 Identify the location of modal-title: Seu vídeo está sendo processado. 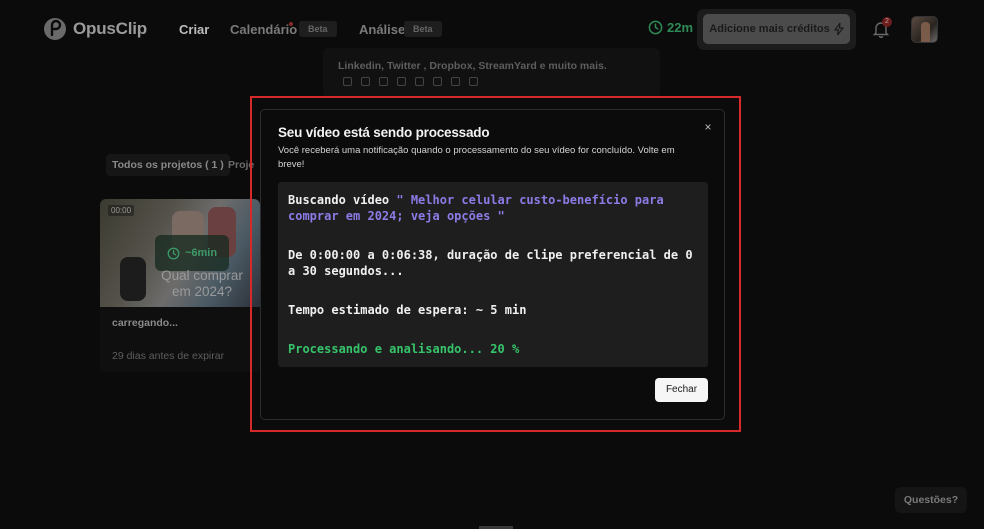
(384, 132).